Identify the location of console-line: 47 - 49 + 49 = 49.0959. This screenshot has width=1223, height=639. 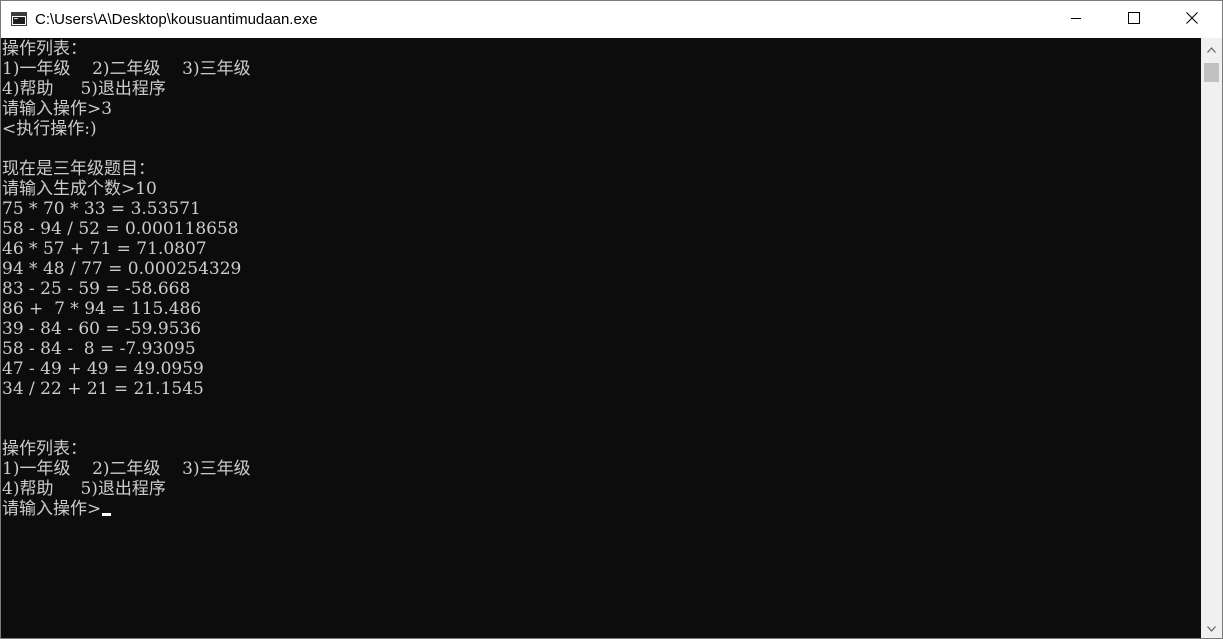
(103, 369).